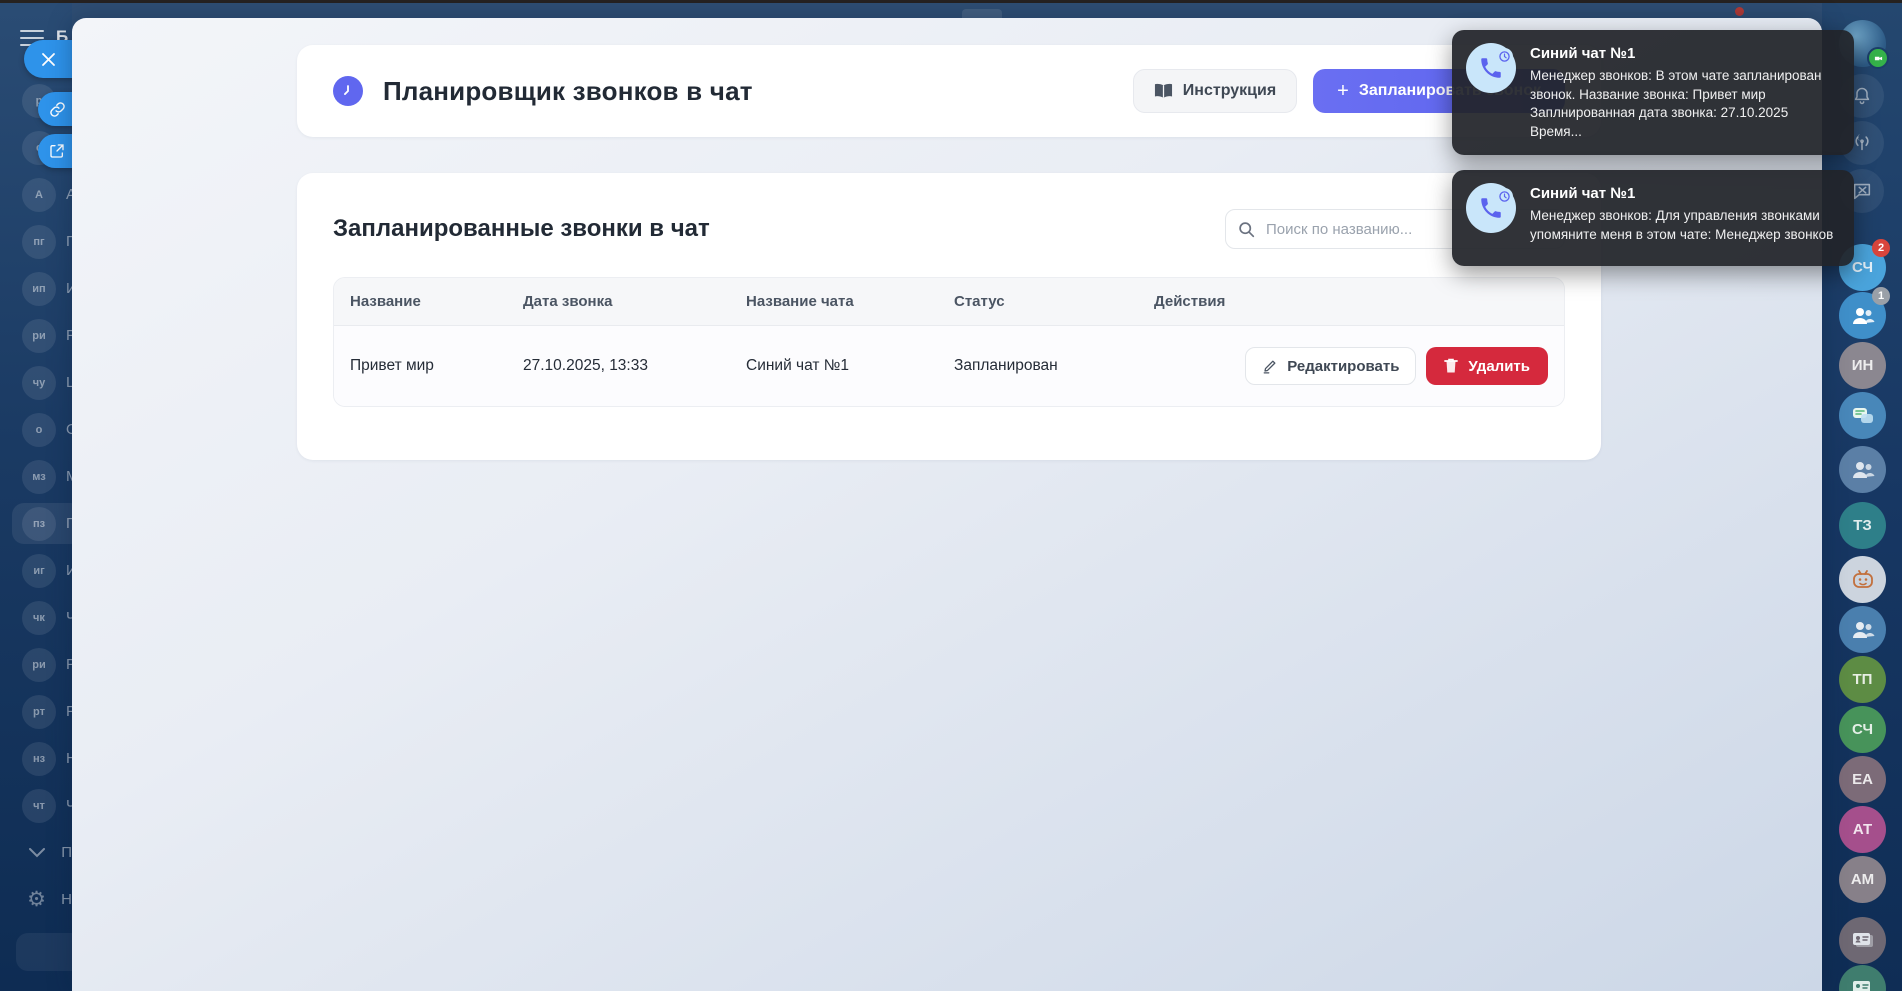 The width and height of the screenshot is (1902, 991). I want to click on cell-name: Привет мир, so click(392, 365).